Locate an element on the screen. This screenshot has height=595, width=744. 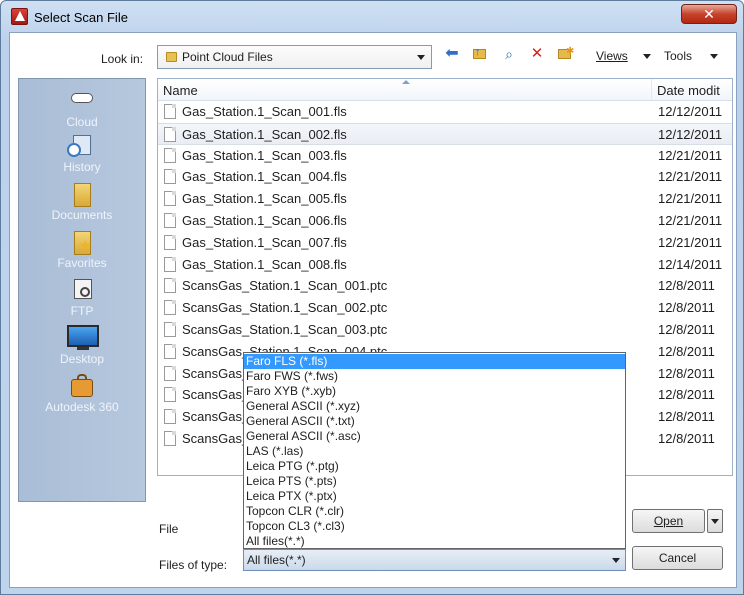
open-button: Open is located at coordinates (668, 521).